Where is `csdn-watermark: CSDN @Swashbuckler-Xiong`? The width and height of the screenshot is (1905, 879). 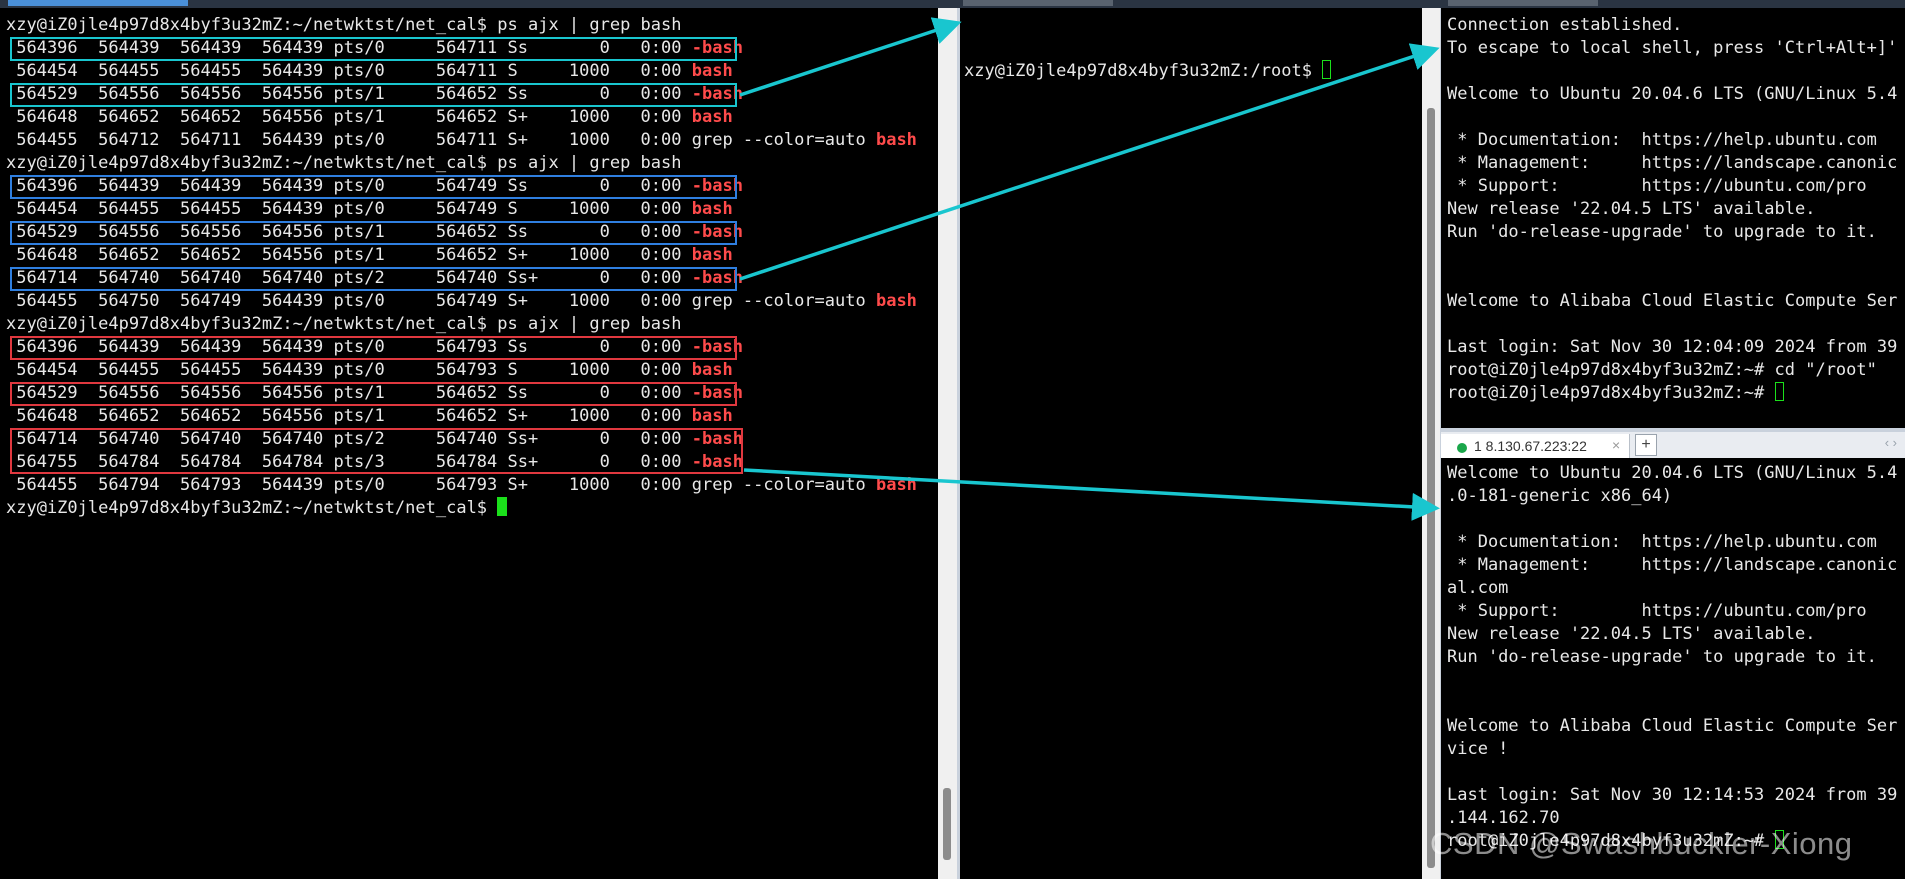 csdn-watermark: CSDN @Swashbuckler-Xiong is located at coordinates (1641, 843).